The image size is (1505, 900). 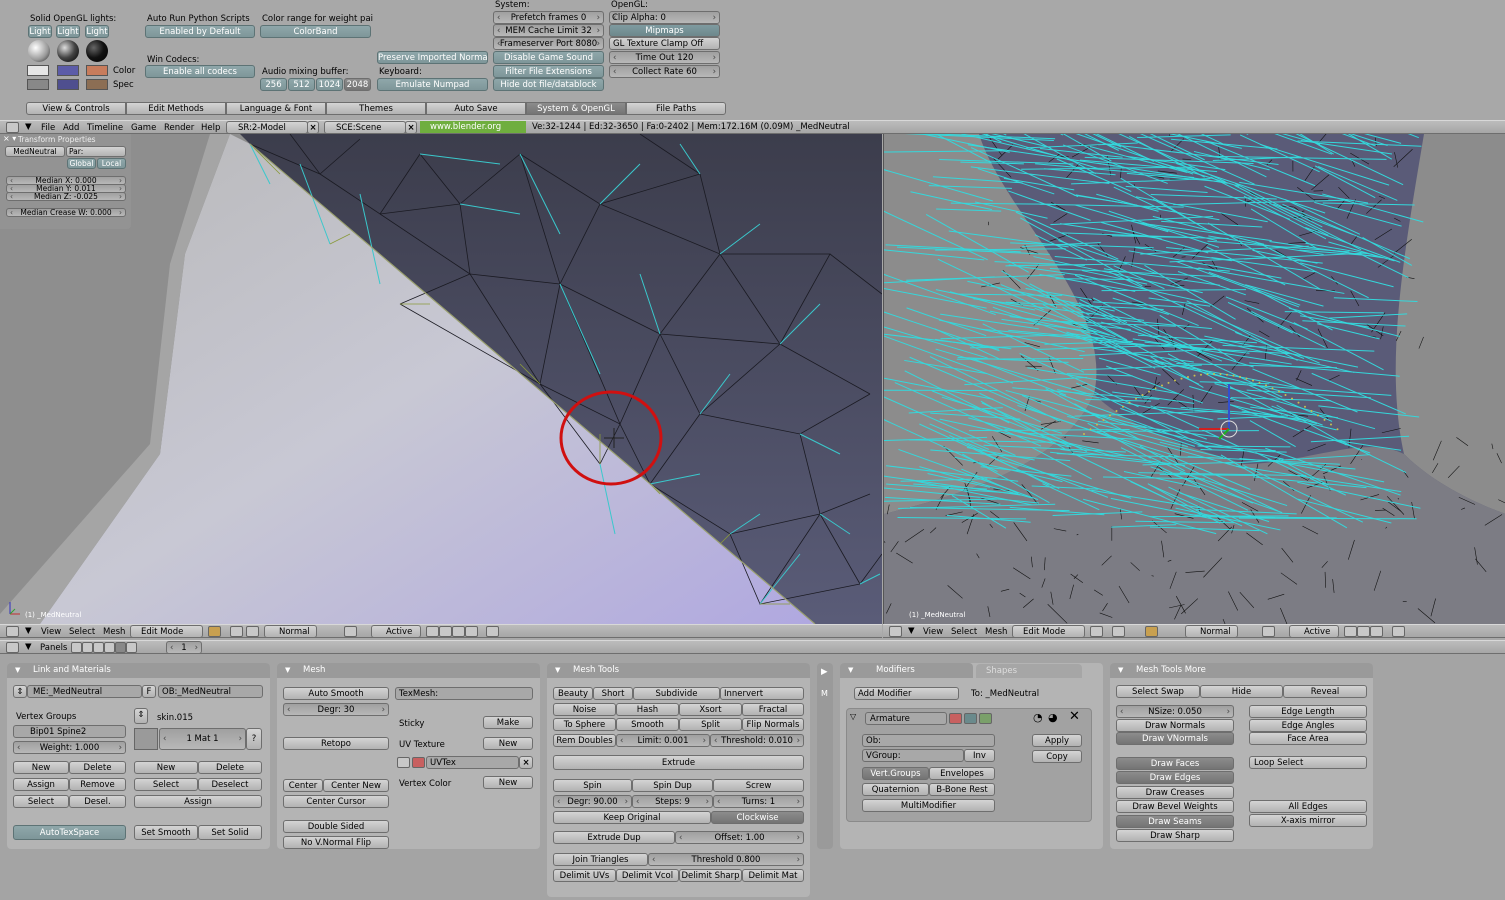 I want to click on tab-system-opengl: System & OpenGL, so click(x=576, y=108).